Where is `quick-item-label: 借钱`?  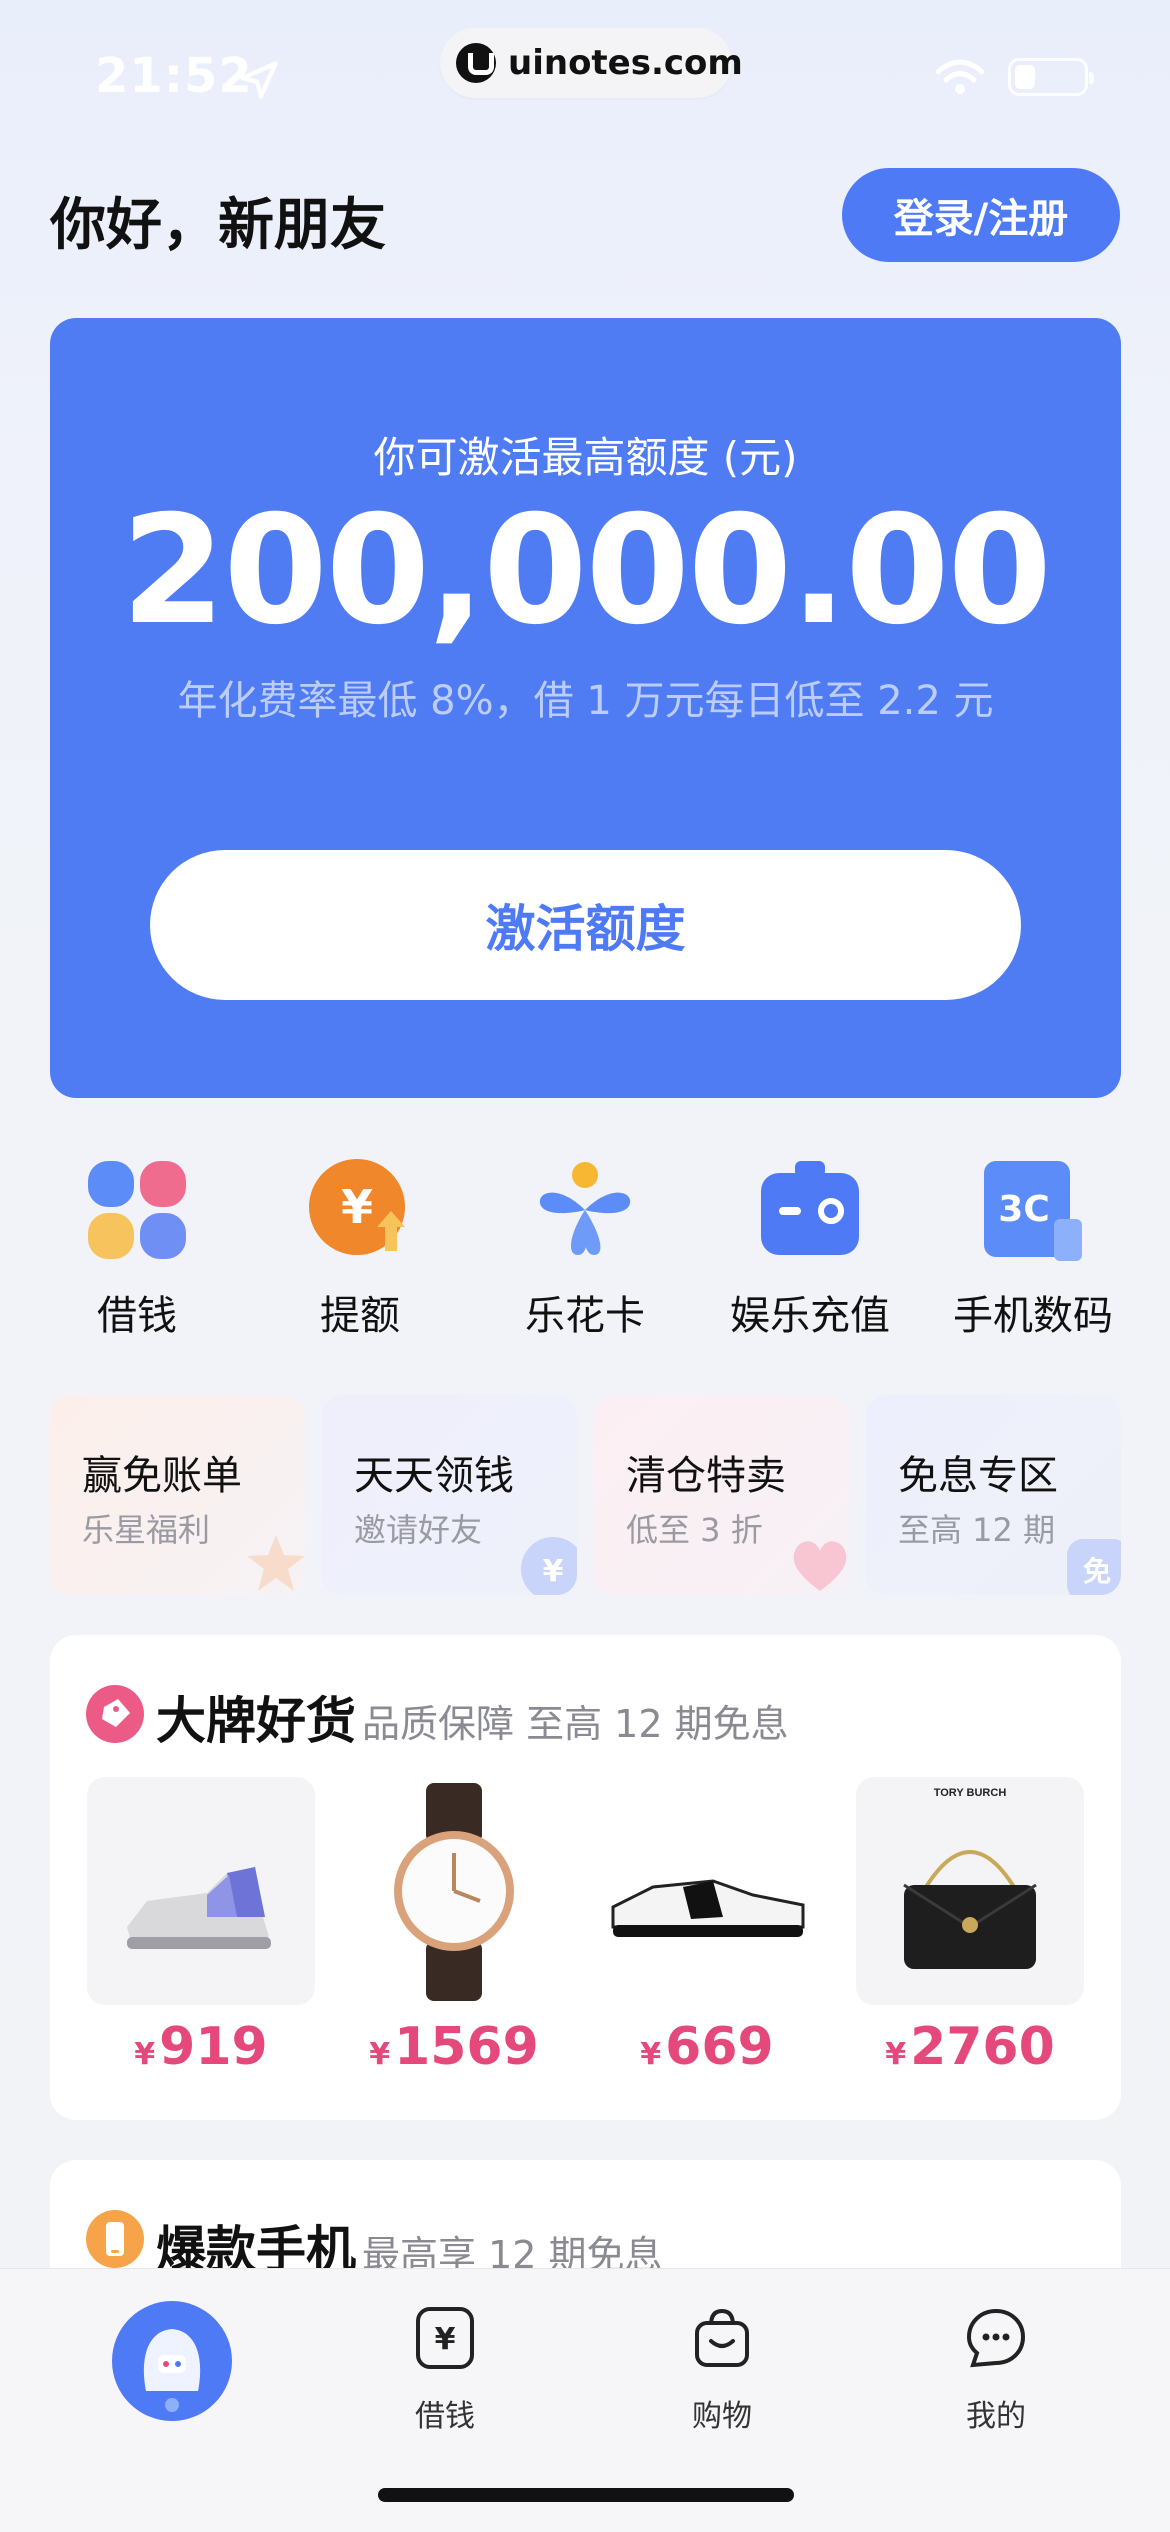 quick-item-label: 借钱 is located at coordinates (137, 1316).